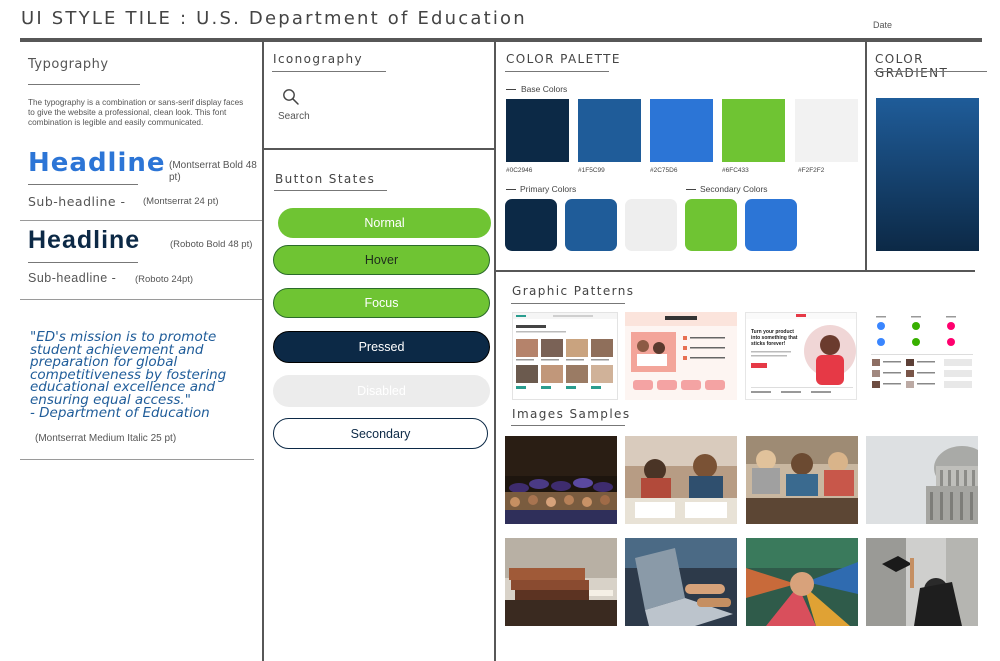 The width and height of the screenshot is (1000, 661). I want to click on headline-montserrat-note: (Montserrat Bold 48 pt), so click(213, 171).